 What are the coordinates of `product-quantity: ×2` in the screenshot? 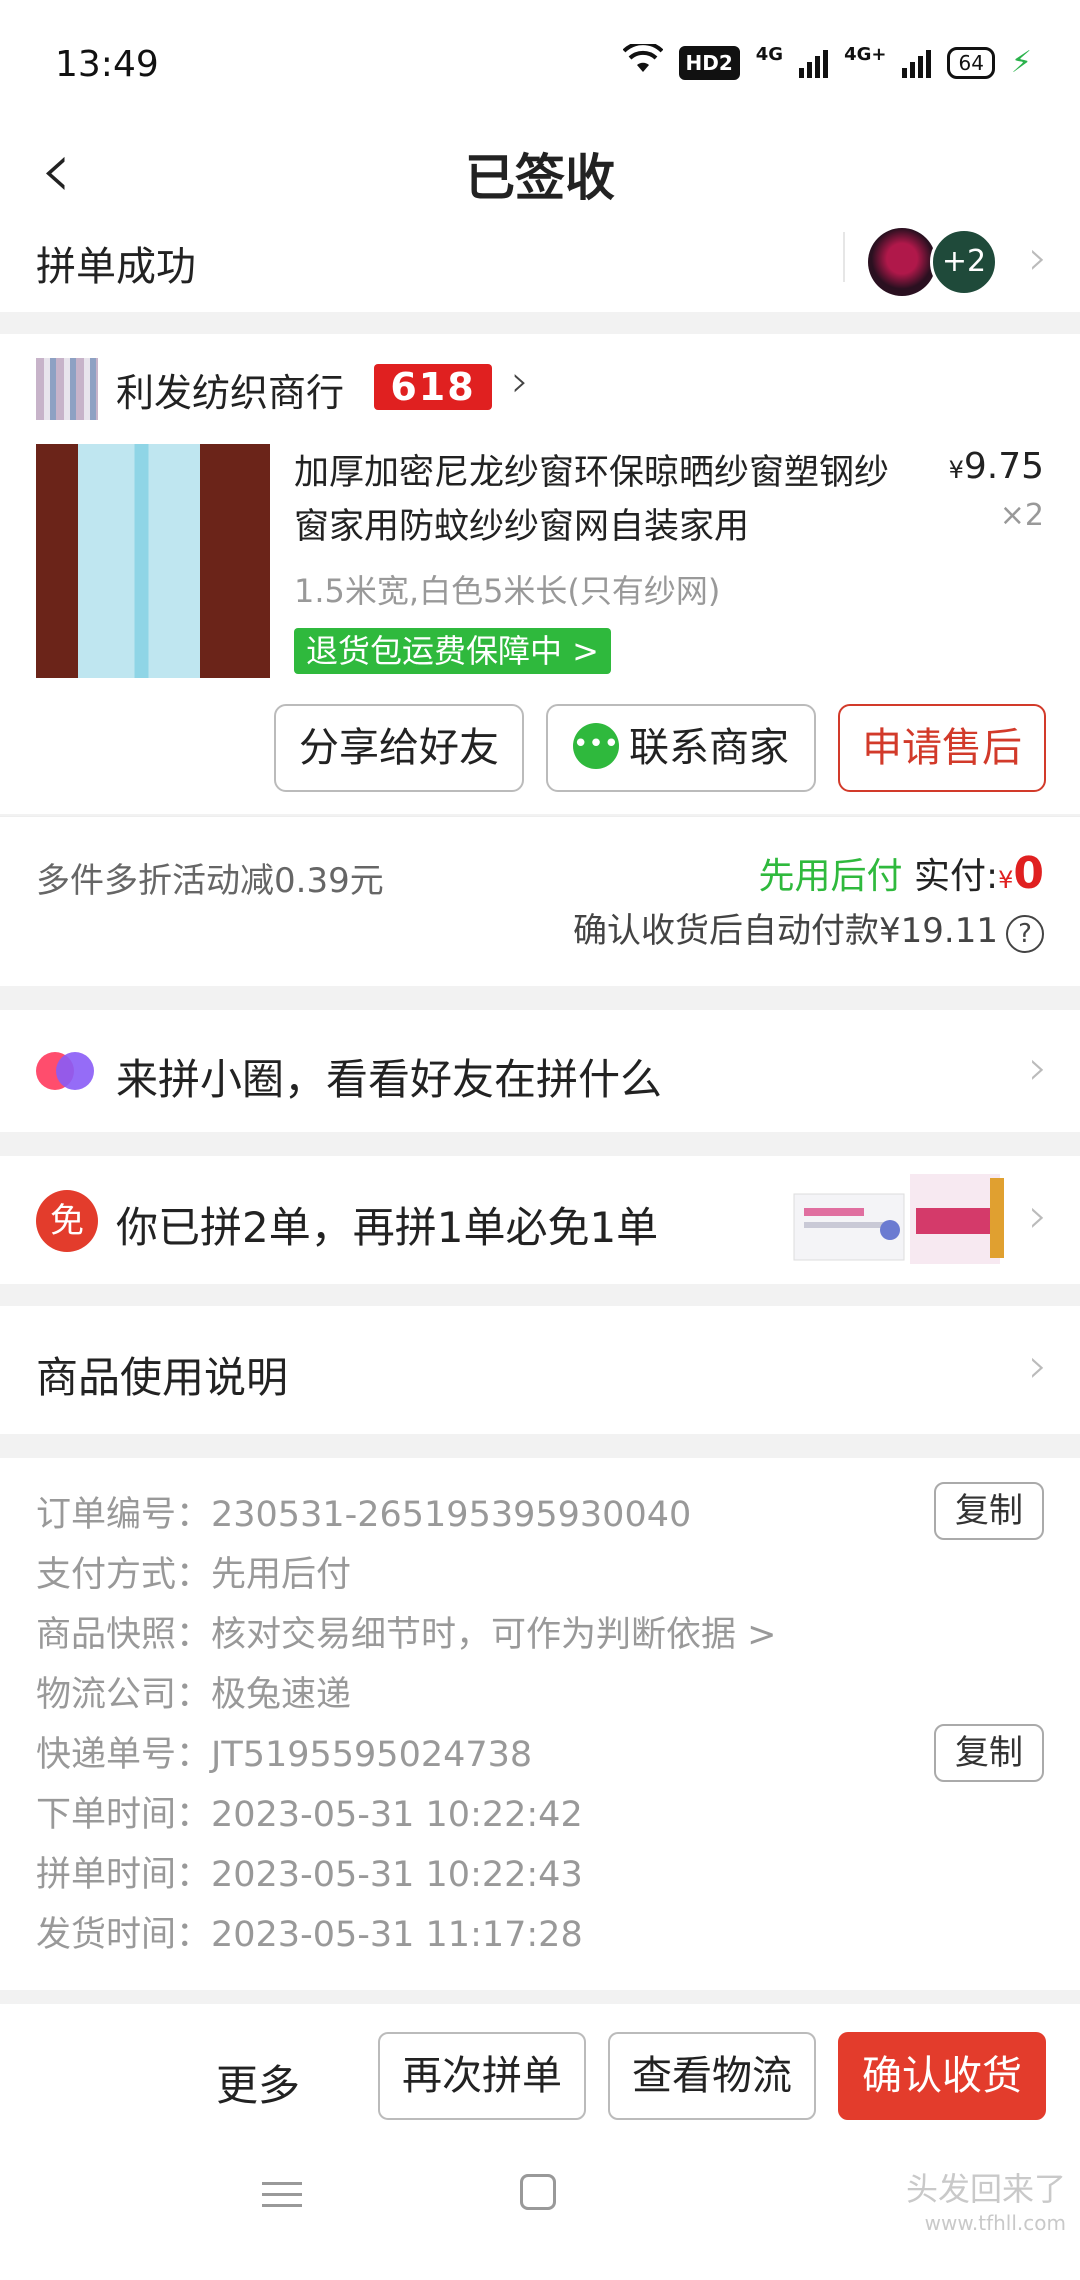 It's located at (1021, 515).